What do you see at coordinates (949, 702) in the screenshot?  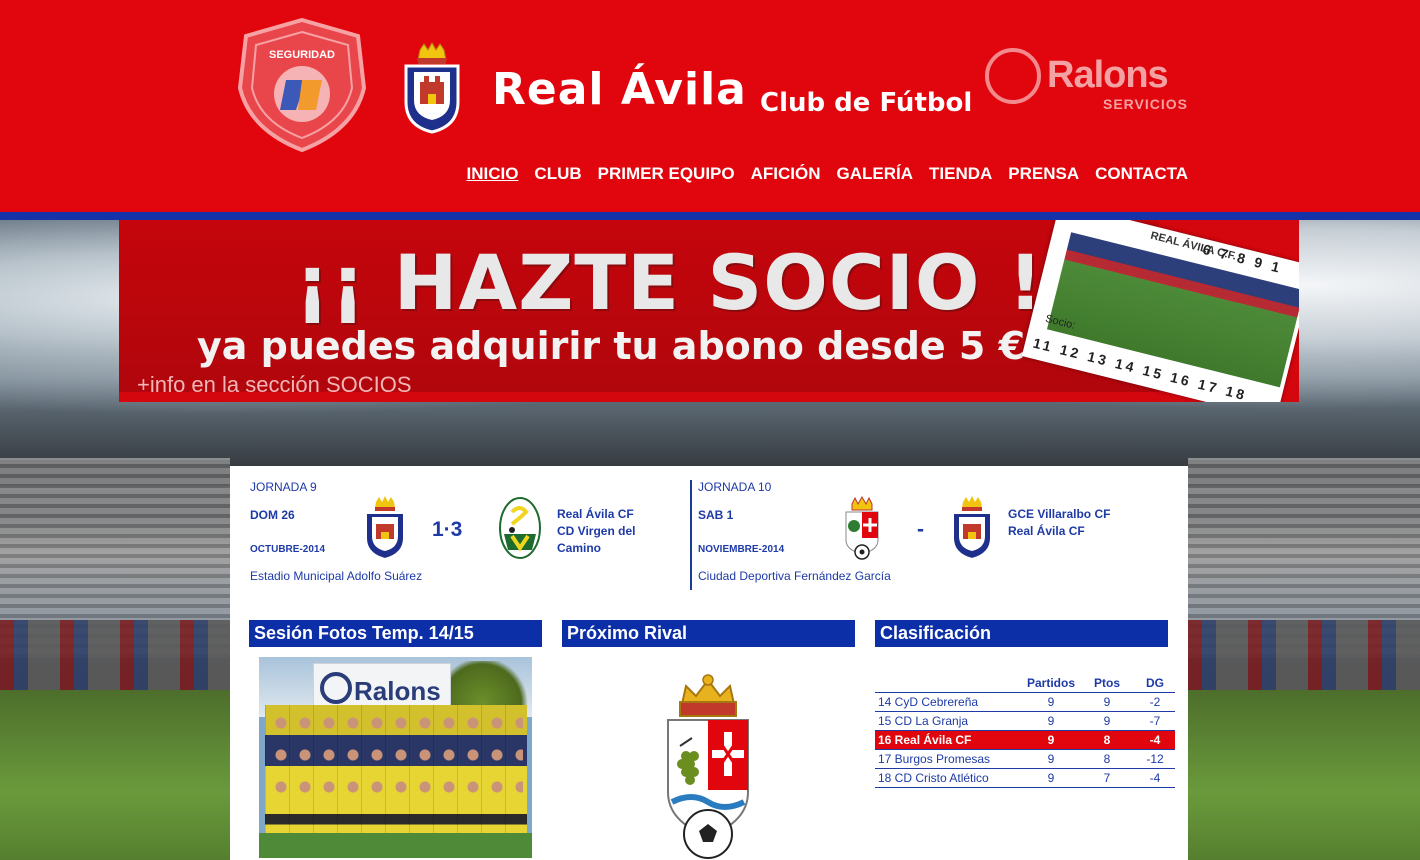 I see `team-name: 14 CyD Cebrereña` at bounding box center [949, 702].